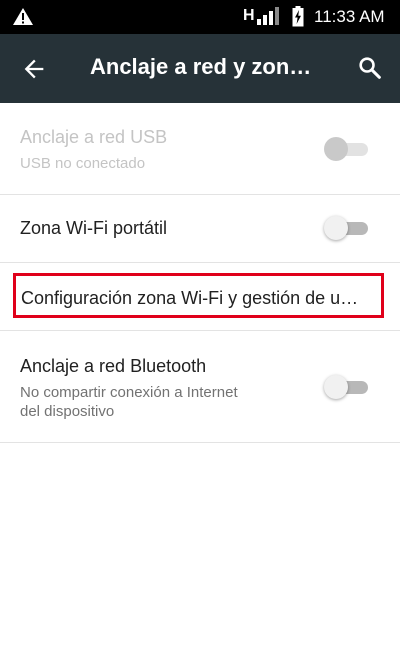 The image size is (400, 667). I want to click on setting-title: Anclaje a red USB, so click(94, 137).